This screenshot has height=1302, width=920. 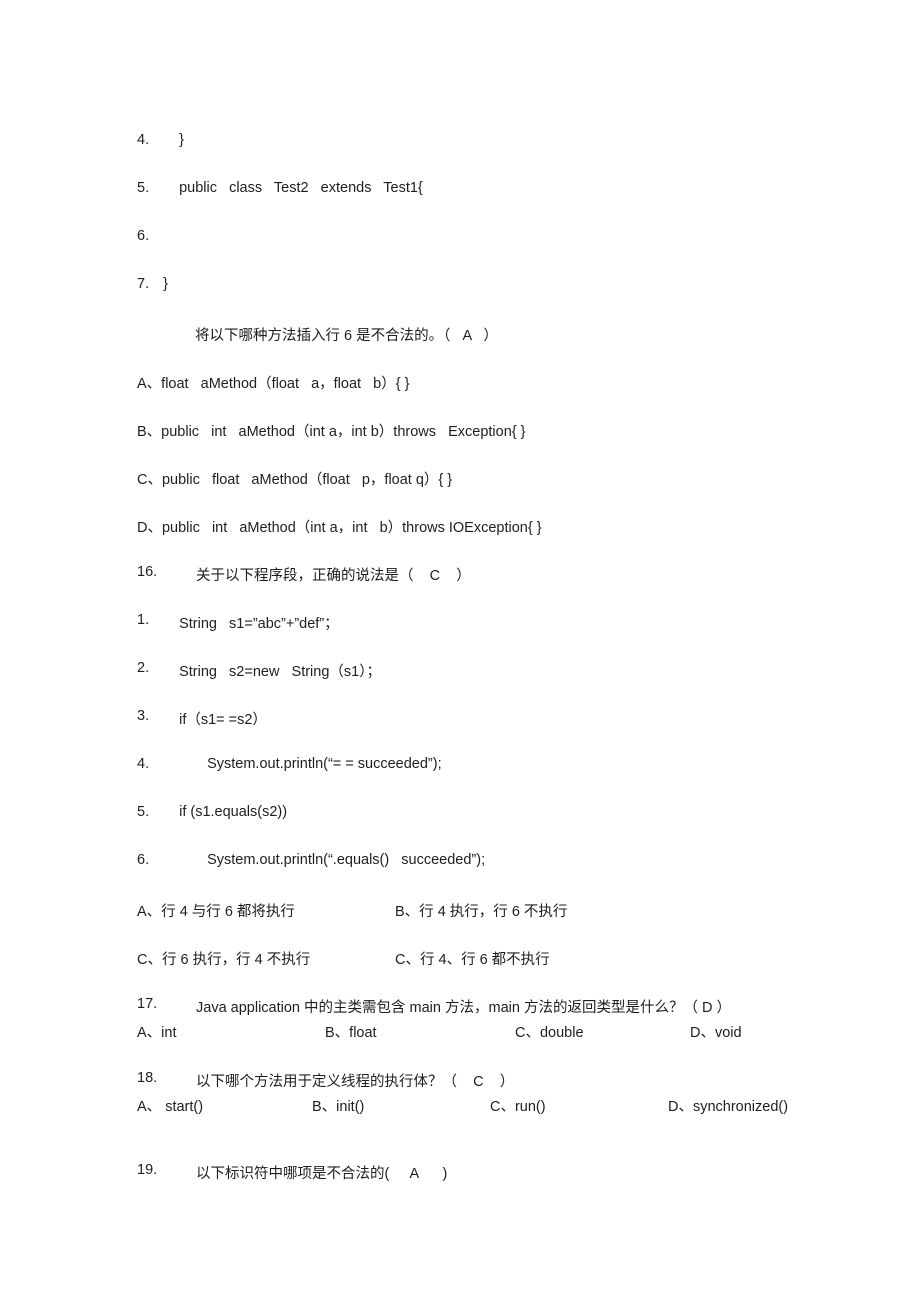 I want to click on q17-option-b: B、float, so click(x=351, y=1031).